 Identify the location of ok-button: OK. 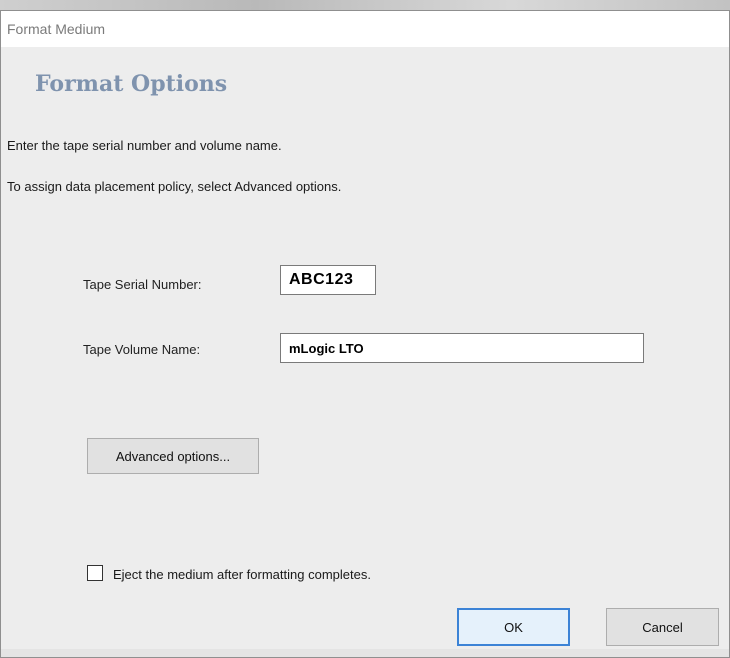
(513, 627).